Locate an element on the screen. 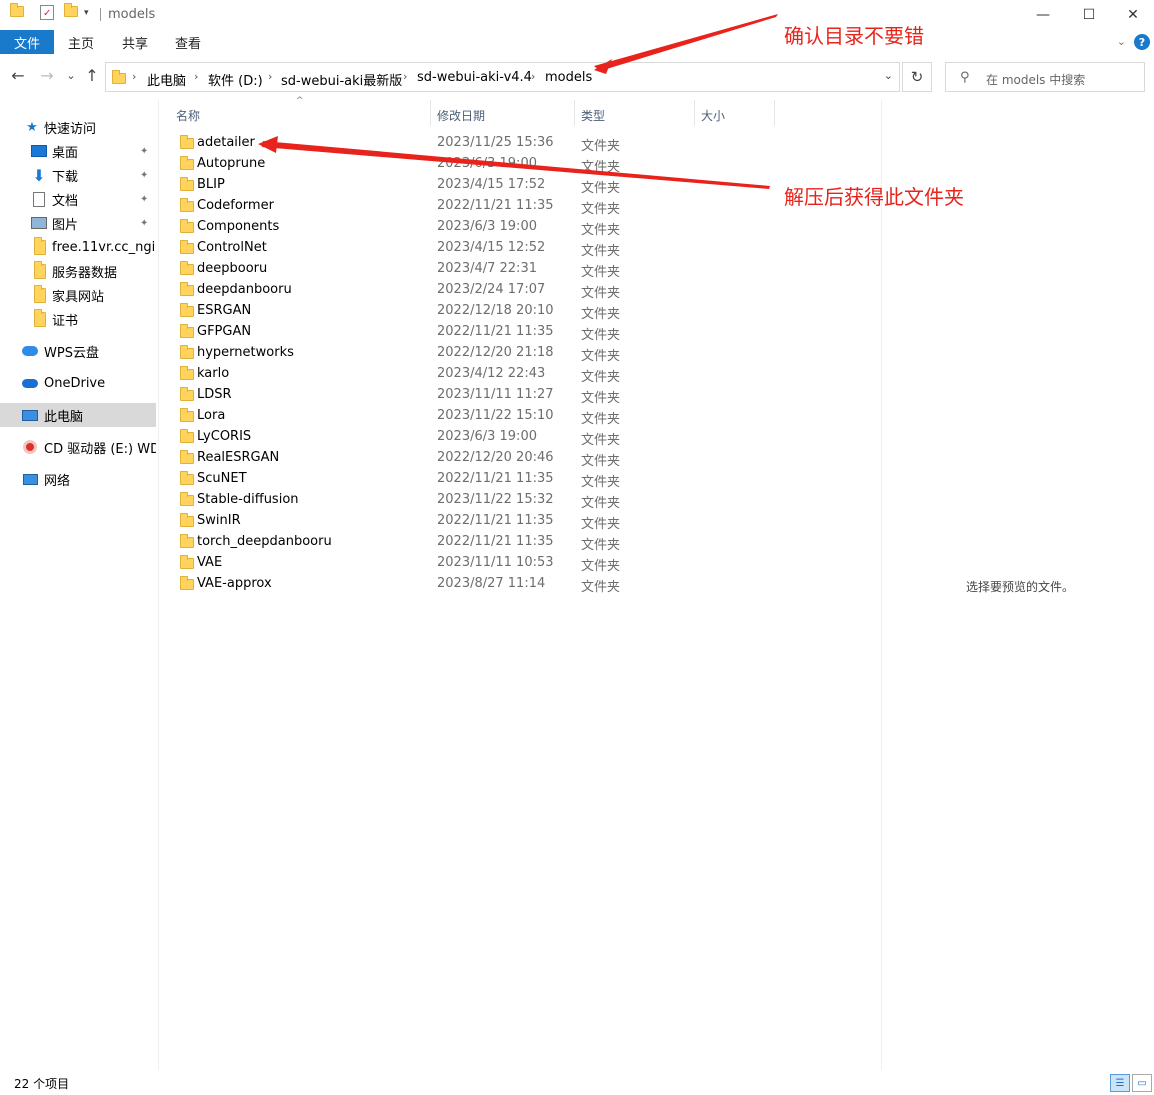 This screenshot has width=1154, height=1095. sidebar-item-documents: 文档 ✦ is located at coordinates (78, 199).